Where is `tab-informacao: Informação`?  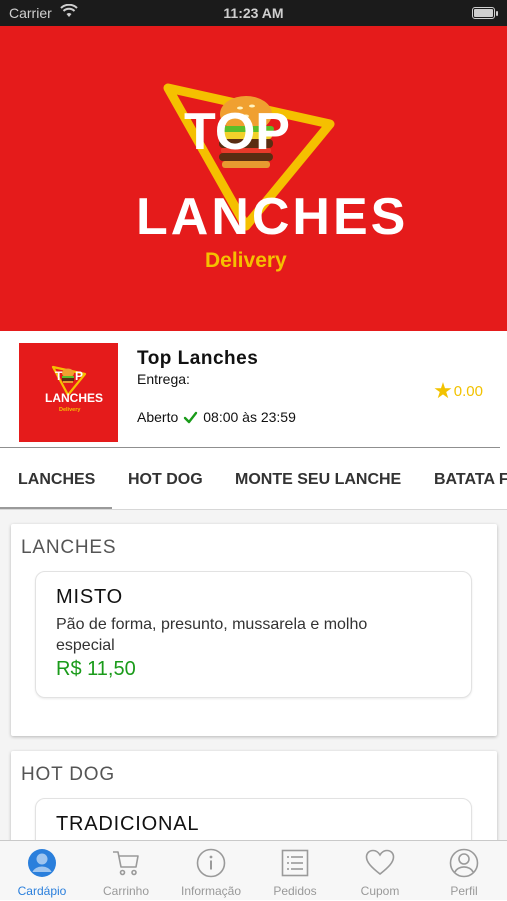 tab-informacao: Informação is located at coordinates (211, 871).